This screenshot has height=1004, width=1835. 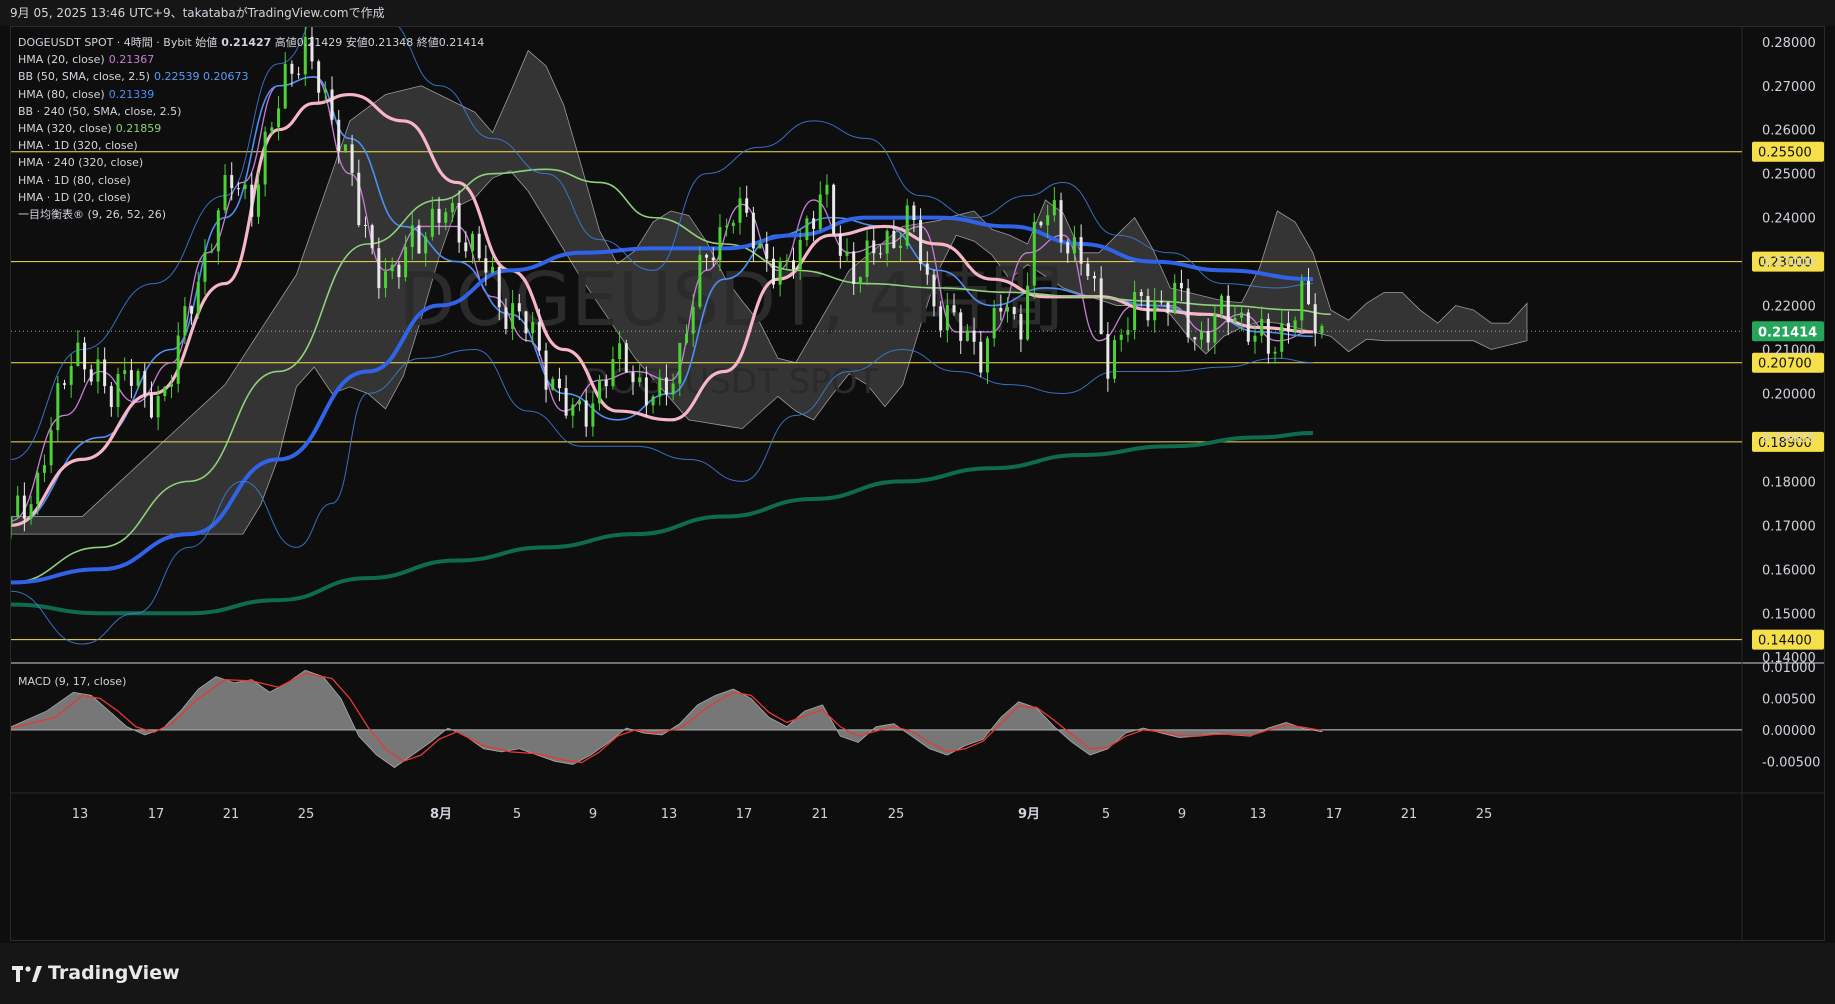 I want to click on legend-text: DOGEUSDT SPOT · 4時間 · Bybit 始値, so click(x=118, y=42).